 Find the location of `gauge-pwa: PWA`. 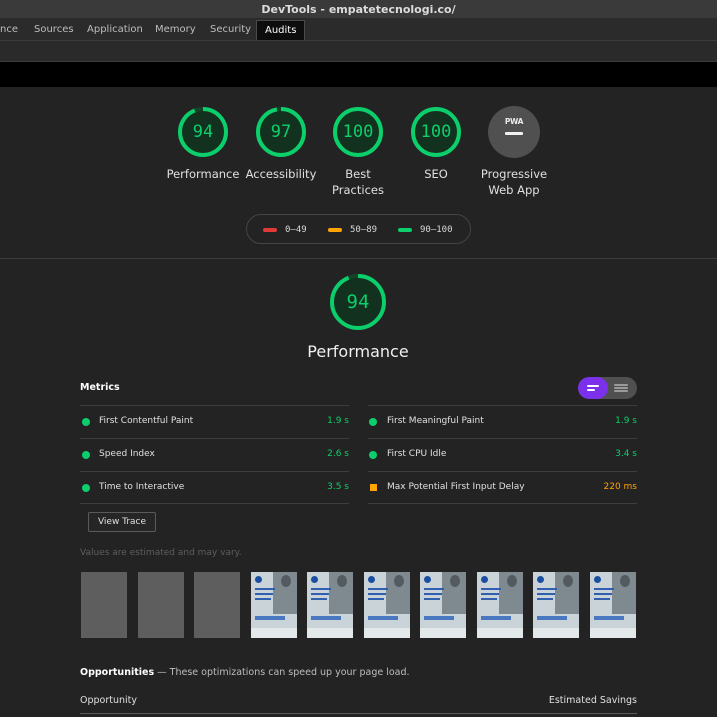

gauge-pwa: PWA is located at coordinates (514, 132).